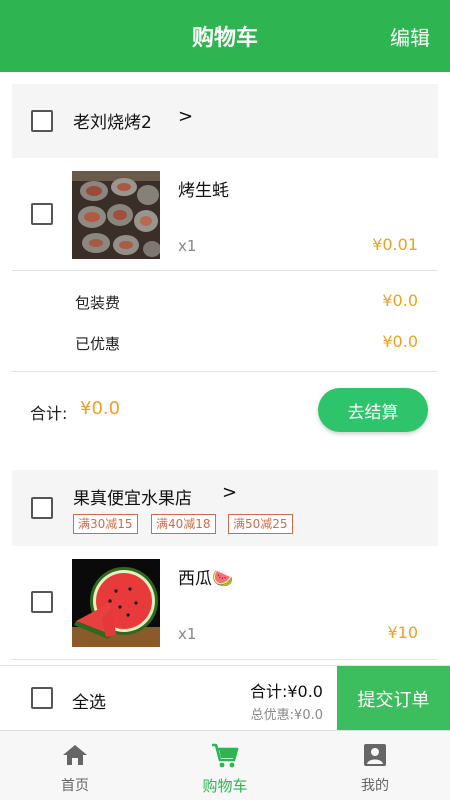  What do you see at coordinates (400, 341) in the screenshot?
I see `discount-value: ¥0.0` at bounding box center [400, 341].